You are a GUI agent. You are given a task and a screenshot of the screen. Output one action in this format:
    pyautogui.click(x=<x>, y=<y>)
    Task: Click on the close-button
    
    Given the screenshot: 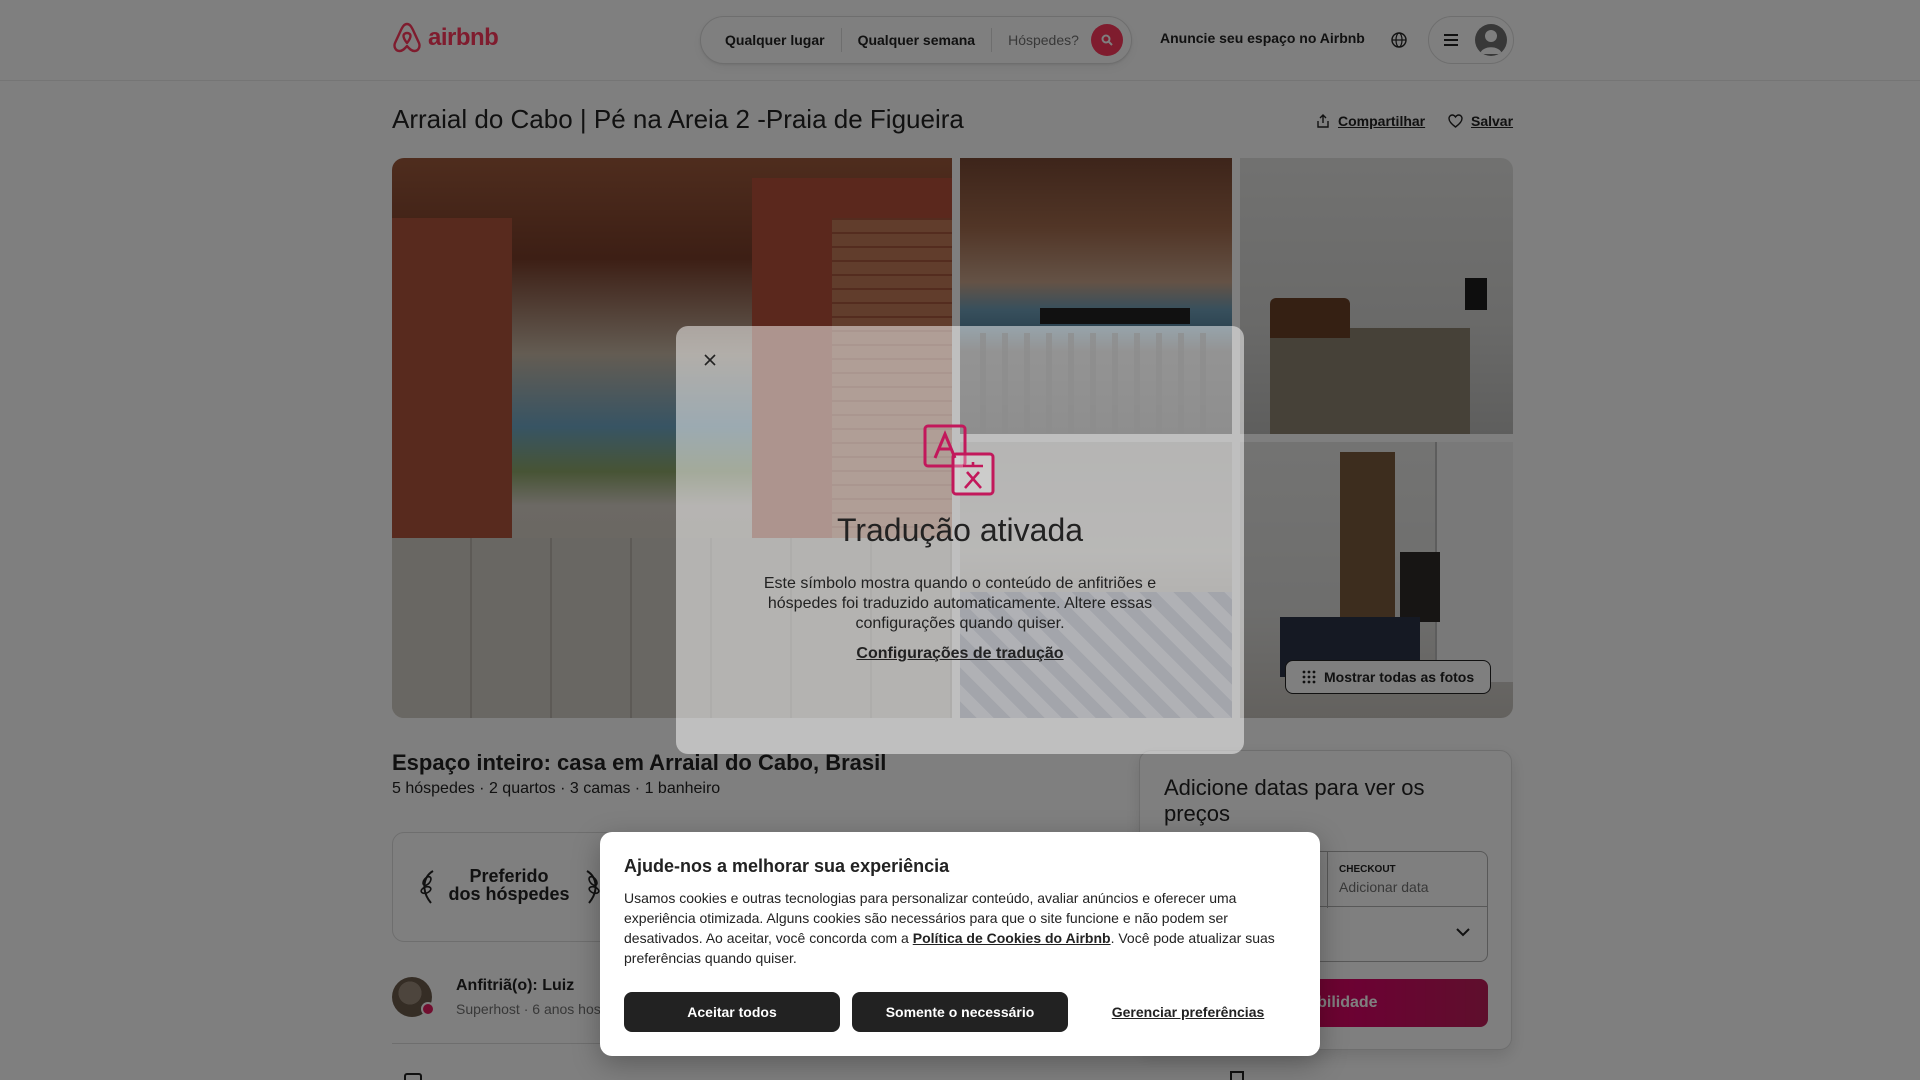 What is the action you would take?
    pyautogui.click(x=710, y=360)
    